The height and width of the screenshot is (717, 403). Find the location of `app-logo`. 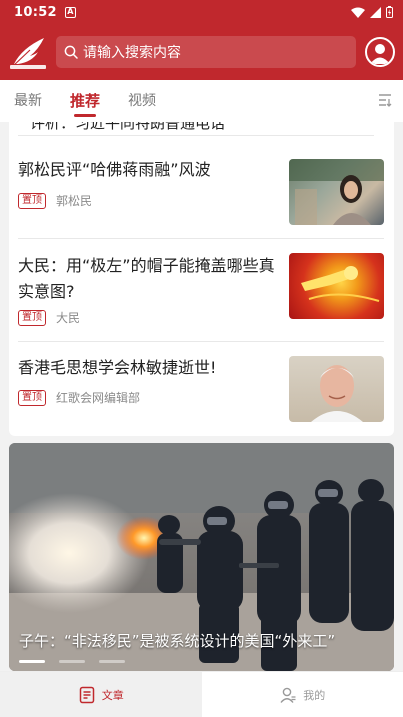

app-logo is located at coordinates (29, 52).